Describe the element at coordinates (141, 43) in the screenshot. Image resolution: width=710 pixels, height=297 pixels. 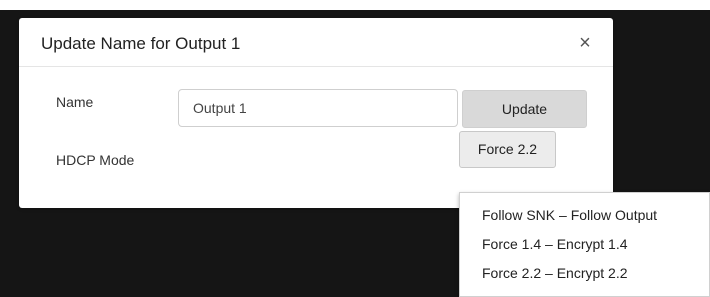
I see `dialog-title: Update Name for Output 1` at that location.